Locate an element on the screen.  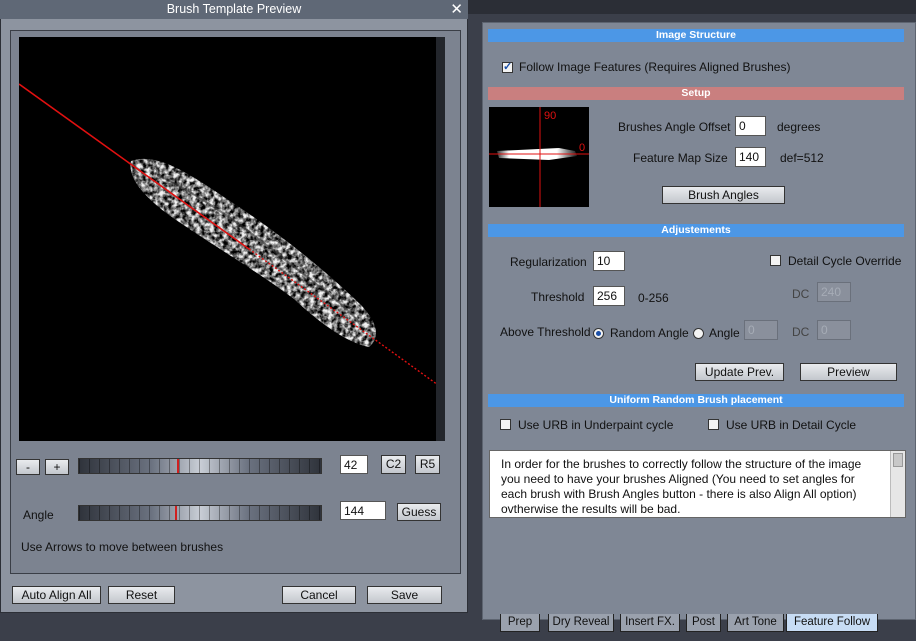
image-structure-header: Image Structure is located at coordinates (696, 35).